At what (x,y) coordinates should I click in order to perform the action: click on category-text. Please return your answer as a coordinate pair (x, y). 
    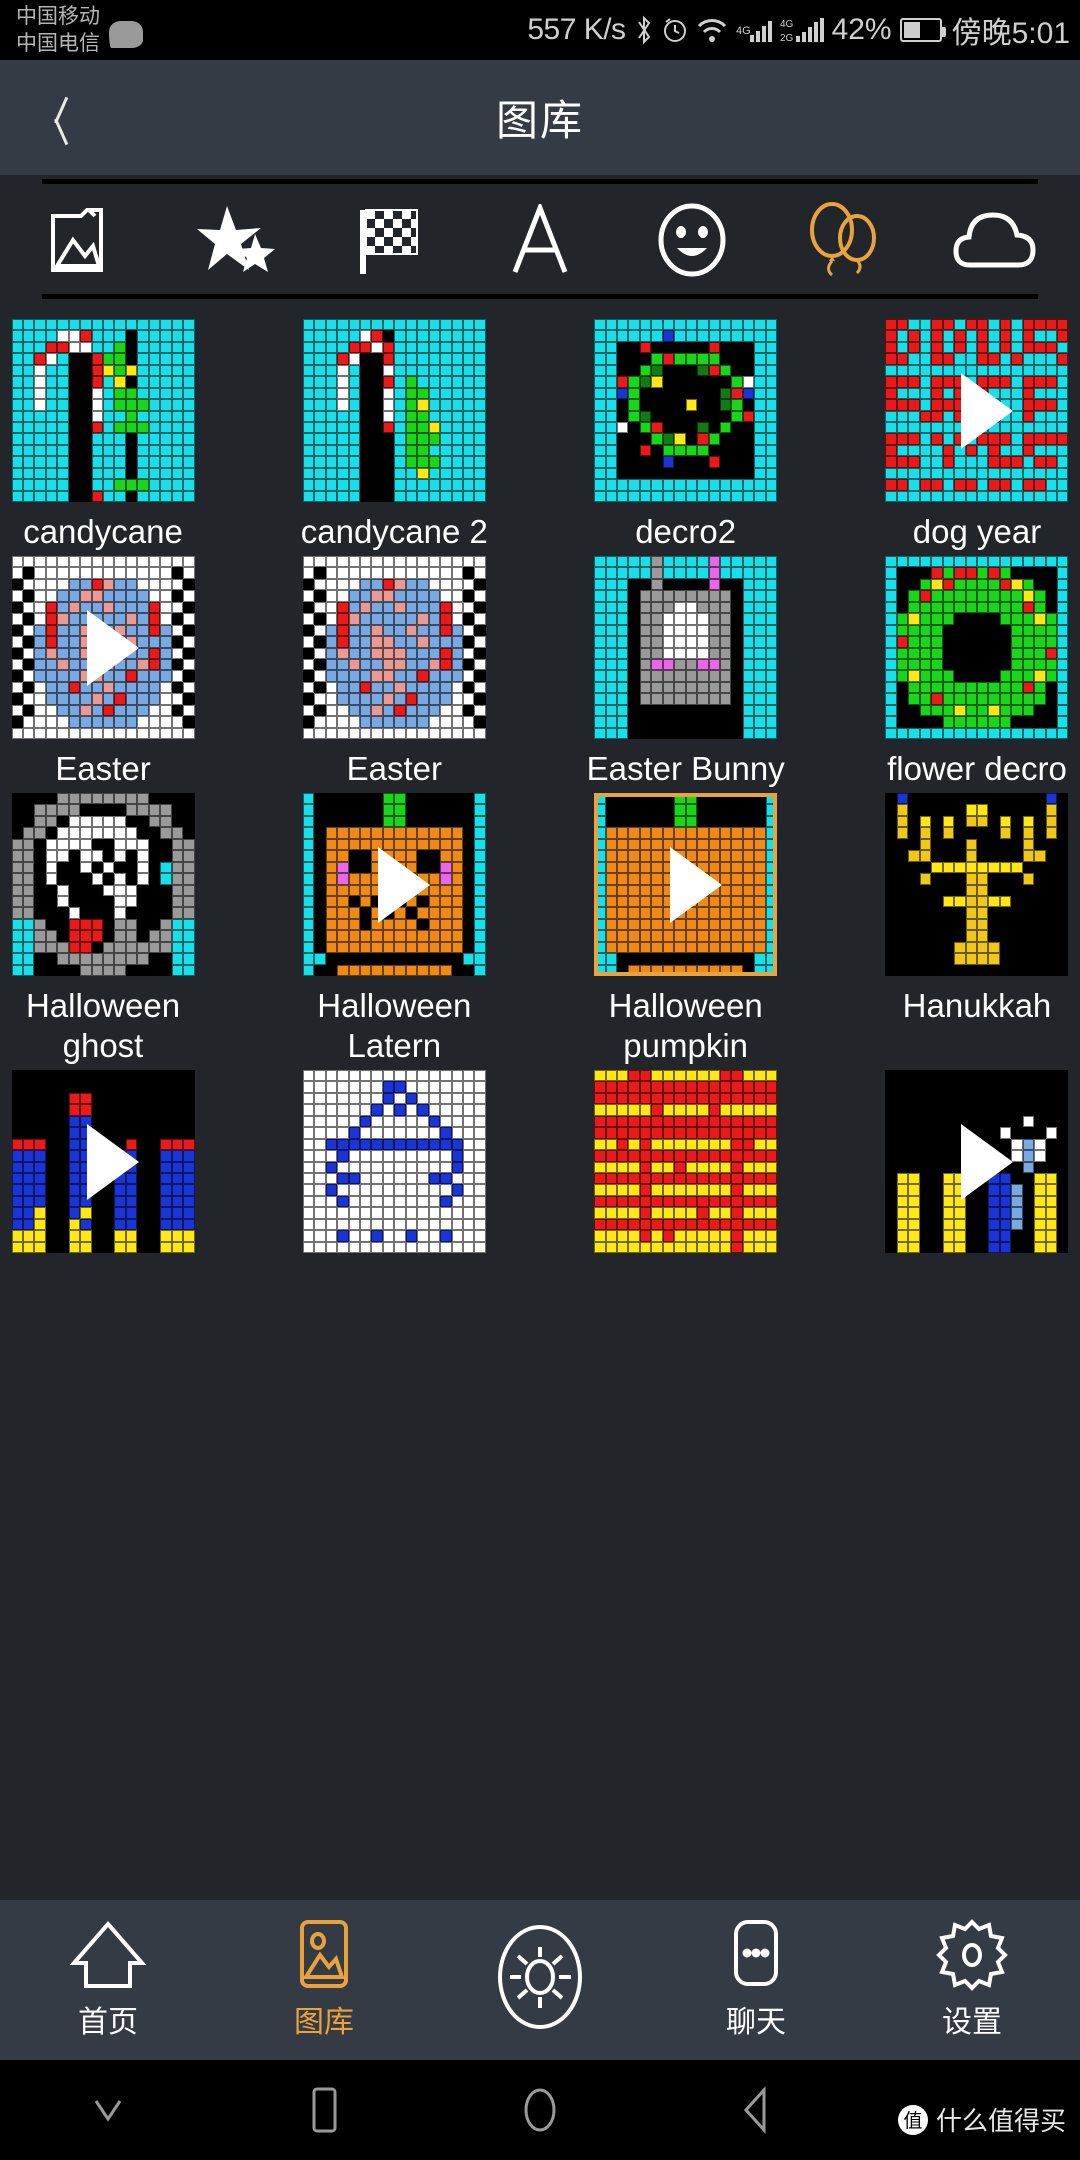
    Looking at the image, I should click on (540, 240).